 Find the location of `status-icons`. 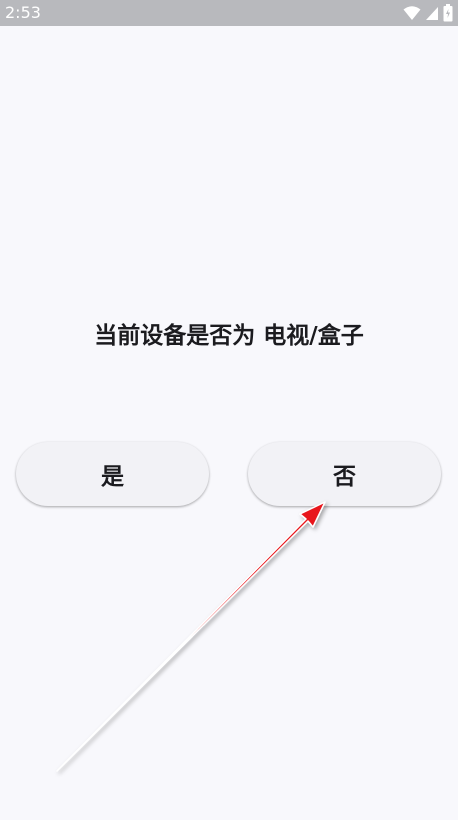

status-icons is located at coordinates (428, 13).